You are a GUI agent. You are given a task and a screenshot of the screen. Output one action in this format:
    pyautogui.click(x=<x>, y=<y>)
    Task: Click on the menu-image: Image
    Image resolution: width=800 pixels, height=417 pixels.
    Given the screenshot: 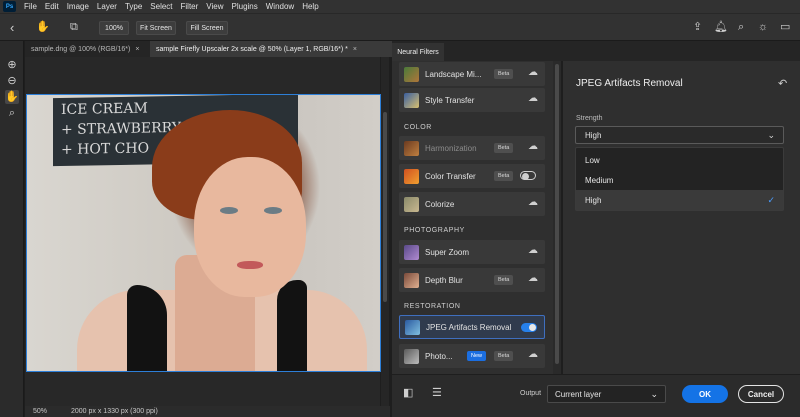 What is the action you would take?
    pyautogui.click(x=78, y=6)
    